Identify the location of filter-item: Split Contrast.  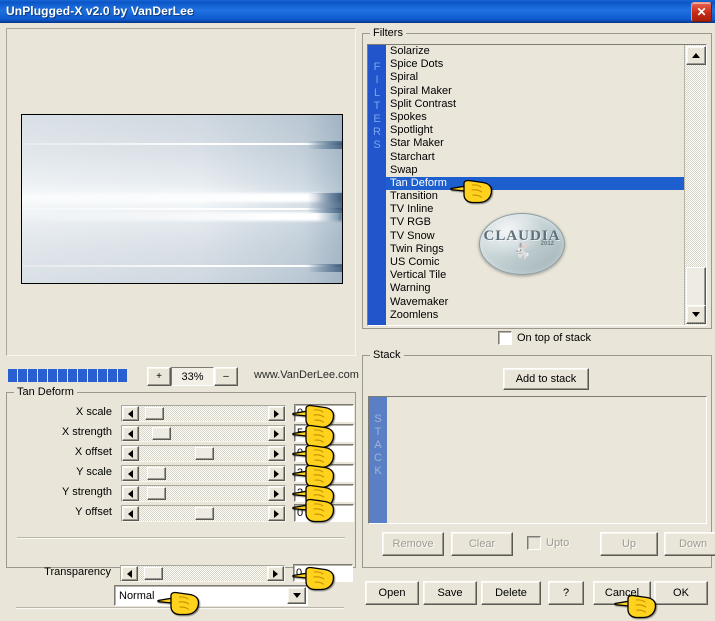
(535, 104).